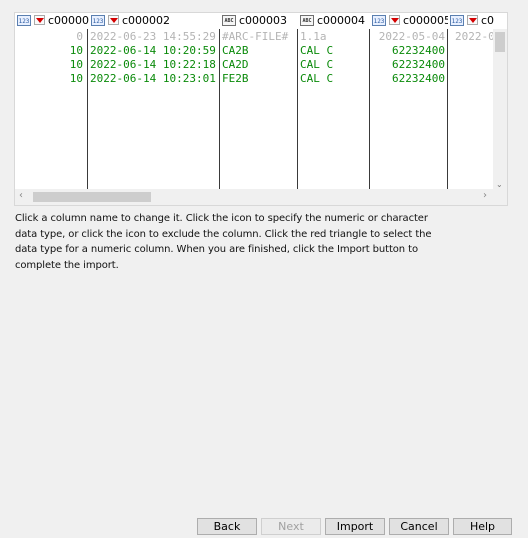 The width and height of the screenshot is (528, 538). I want to click on column-header-5: 123 c000005, so click(409, 21).